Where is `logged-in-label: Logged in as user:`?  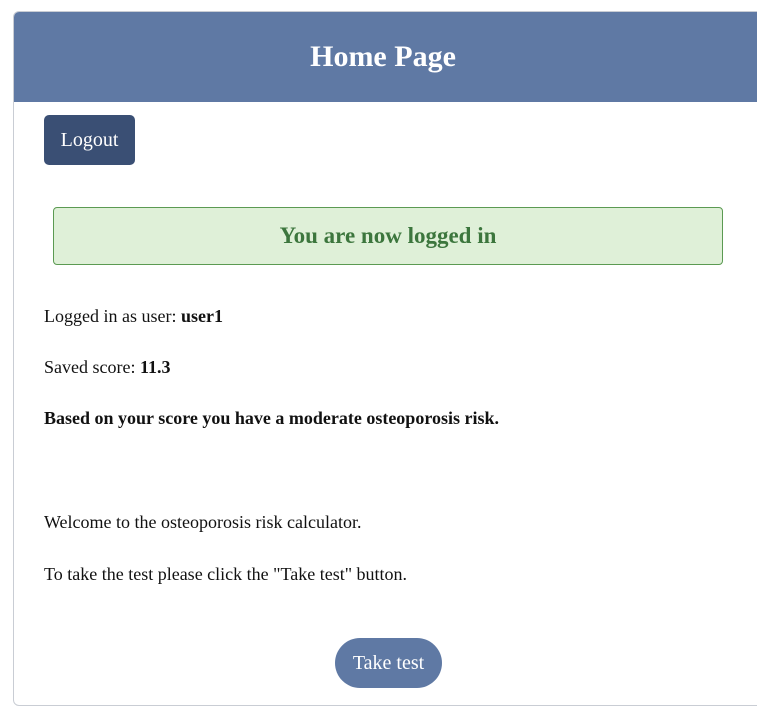
logged-in-label: Logged in as user: is located at coordinates (112, 316).